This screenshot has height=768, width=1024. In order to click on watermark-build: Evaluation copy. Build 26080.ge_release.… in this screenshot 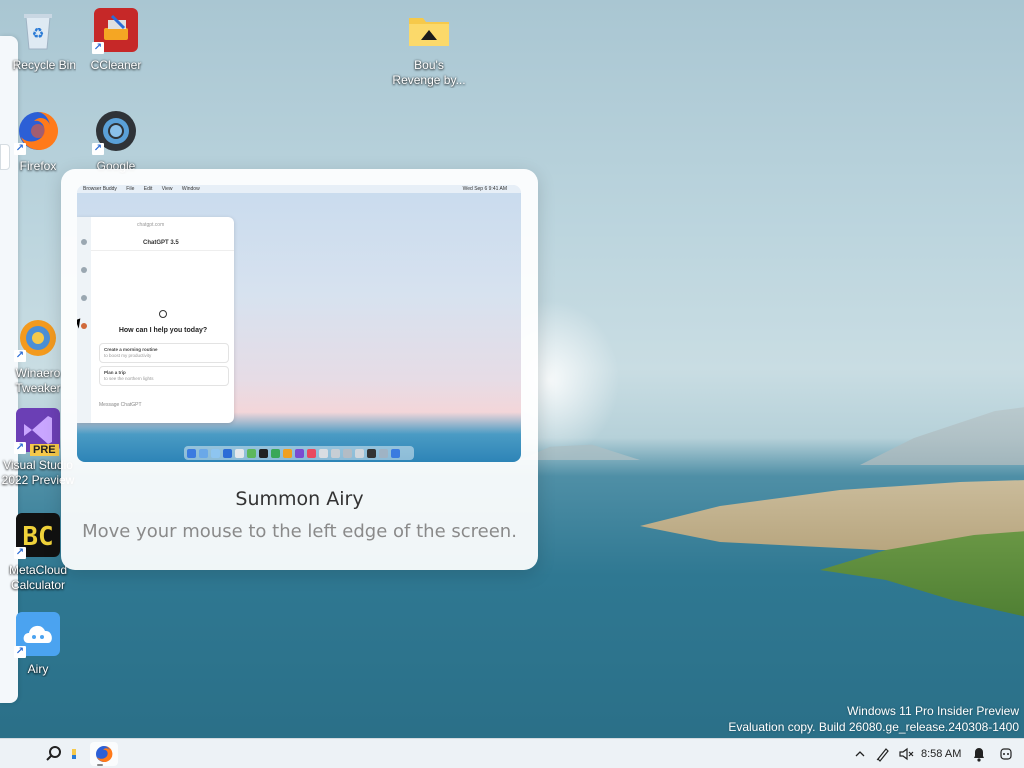, I will do `click(873, 727)`.